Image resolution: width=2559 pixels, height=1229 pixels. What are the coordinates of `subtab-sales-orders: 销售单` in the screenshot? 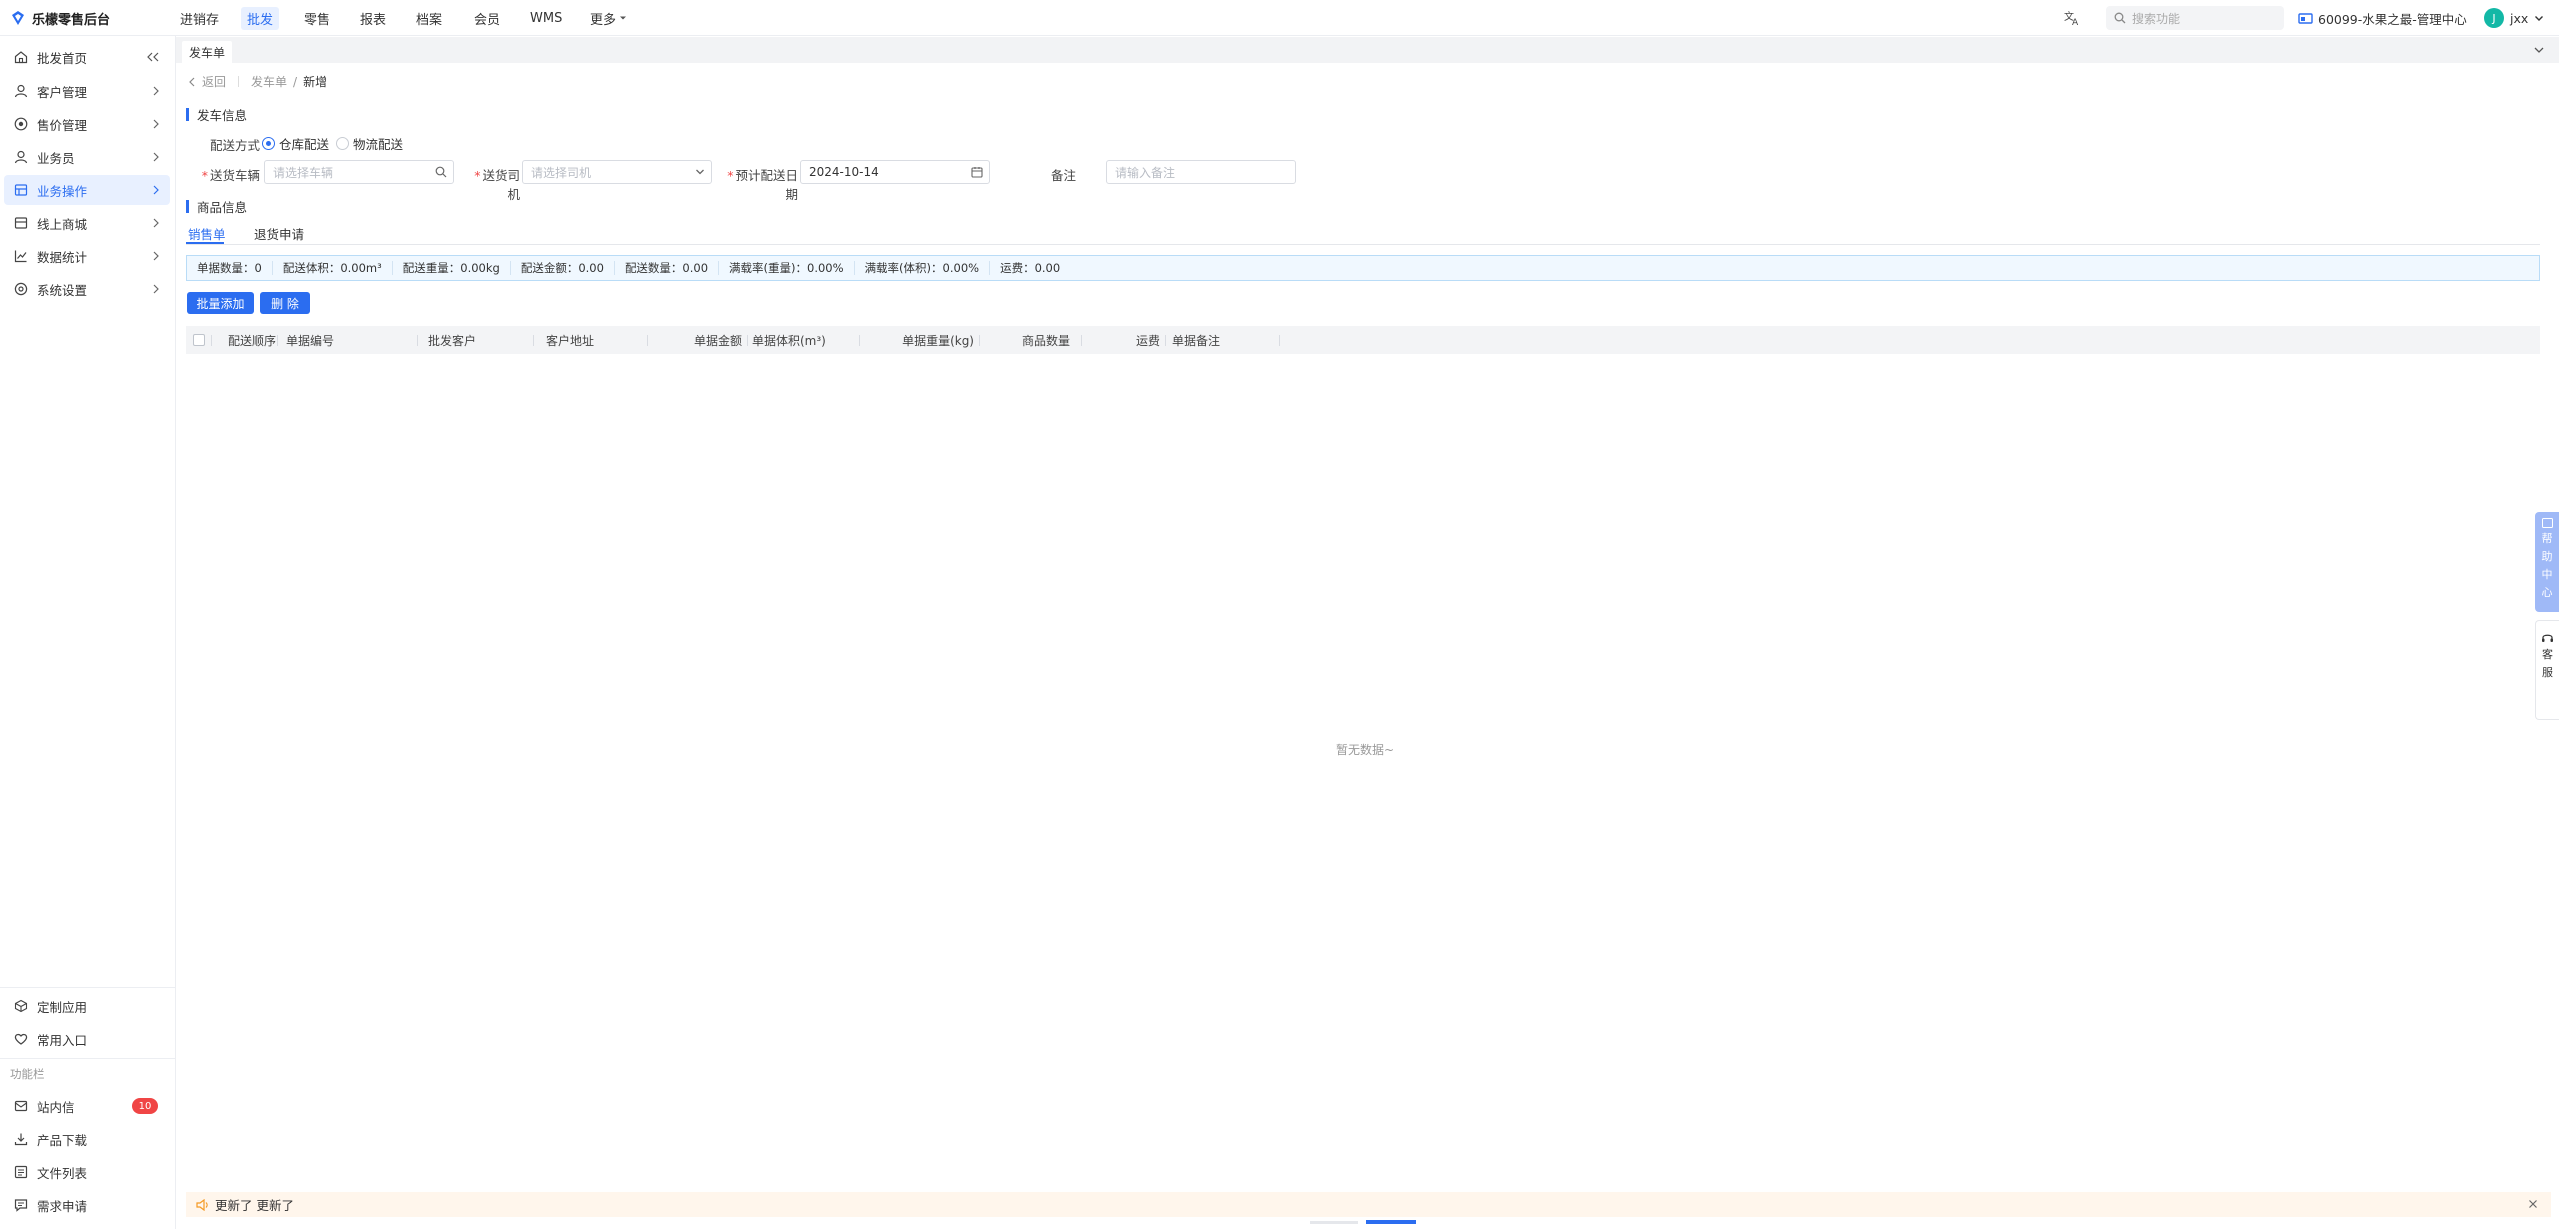 It's located at (207, 233).